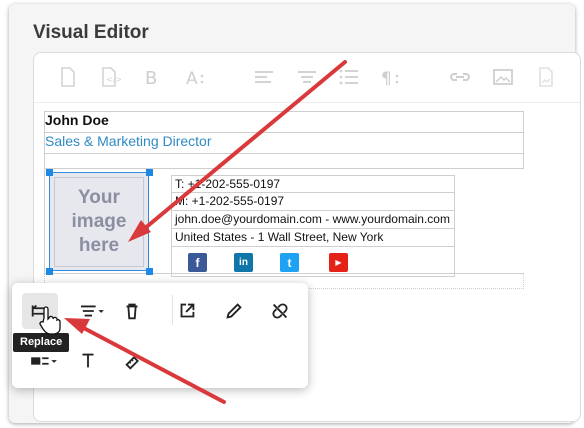 The width and height of the screenshot is (584, 428). I want to click on panel-title: Visual Editor, so click(91, 32).